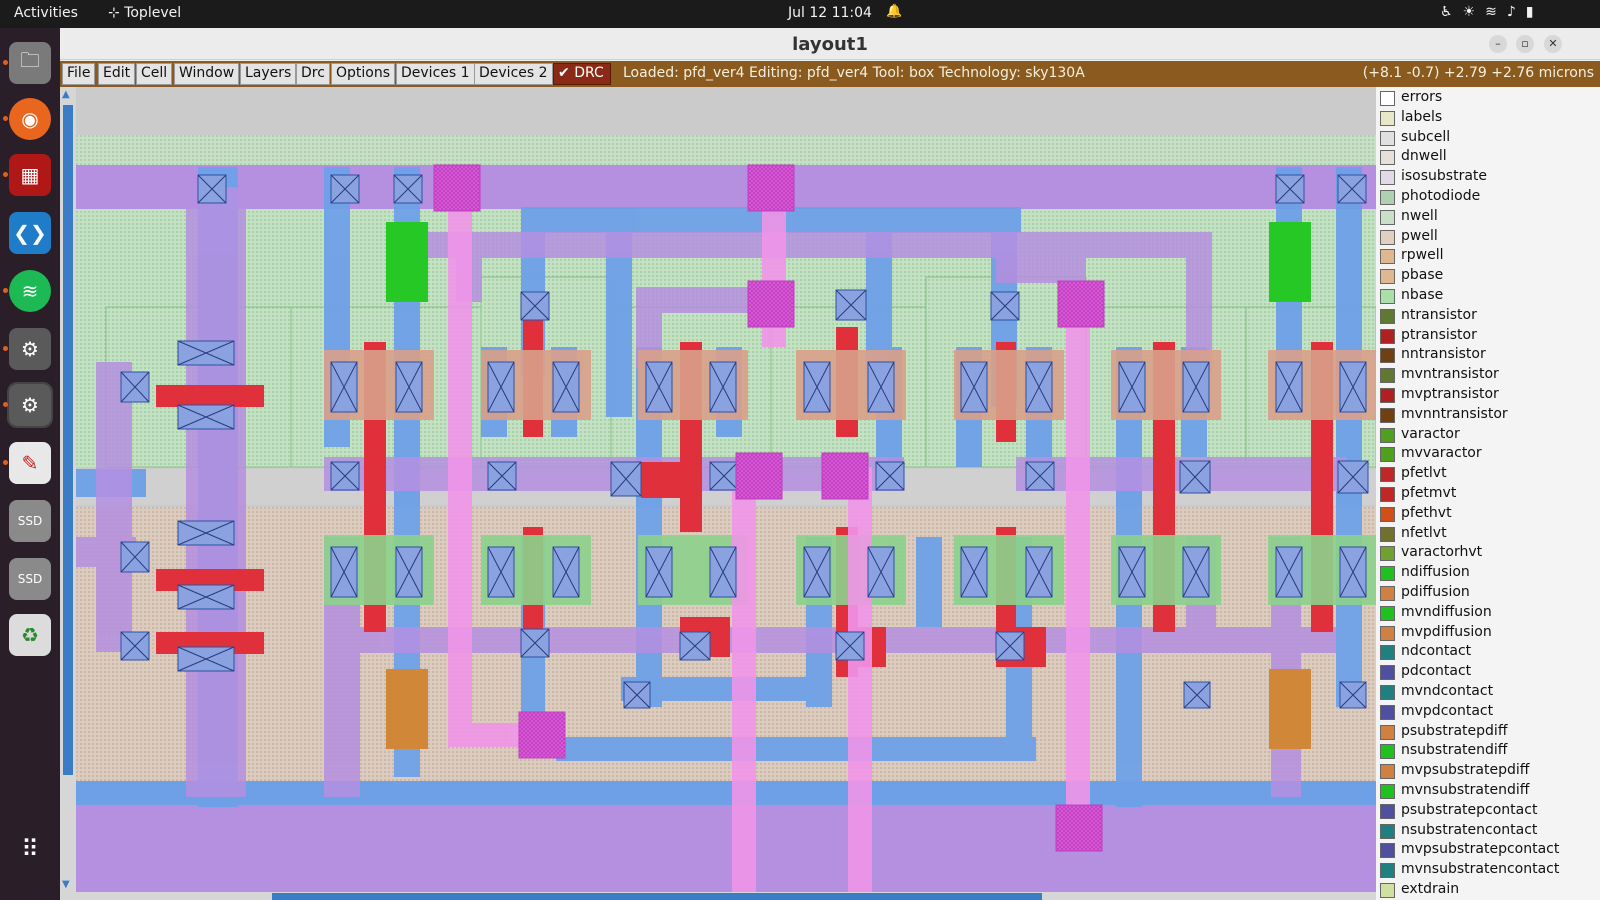 The image size is (1600, 900). I want to click on layer-label: mvptransistor, so click(1450, 394).